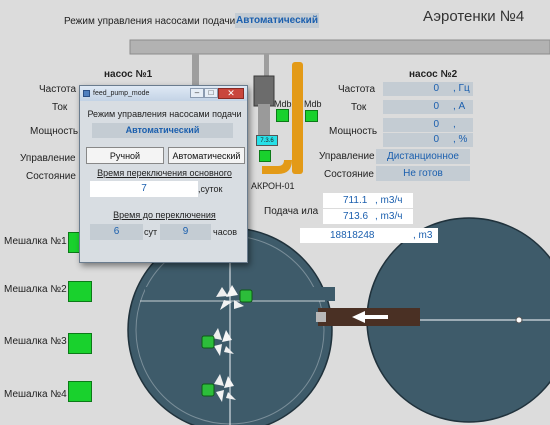 This screenshot has height=425, width=550. What do you see at coordinates (428, 89) in the screenshot?
I see `pump2-freq-field: 0 , Гц` at bounding box center [428, 89].